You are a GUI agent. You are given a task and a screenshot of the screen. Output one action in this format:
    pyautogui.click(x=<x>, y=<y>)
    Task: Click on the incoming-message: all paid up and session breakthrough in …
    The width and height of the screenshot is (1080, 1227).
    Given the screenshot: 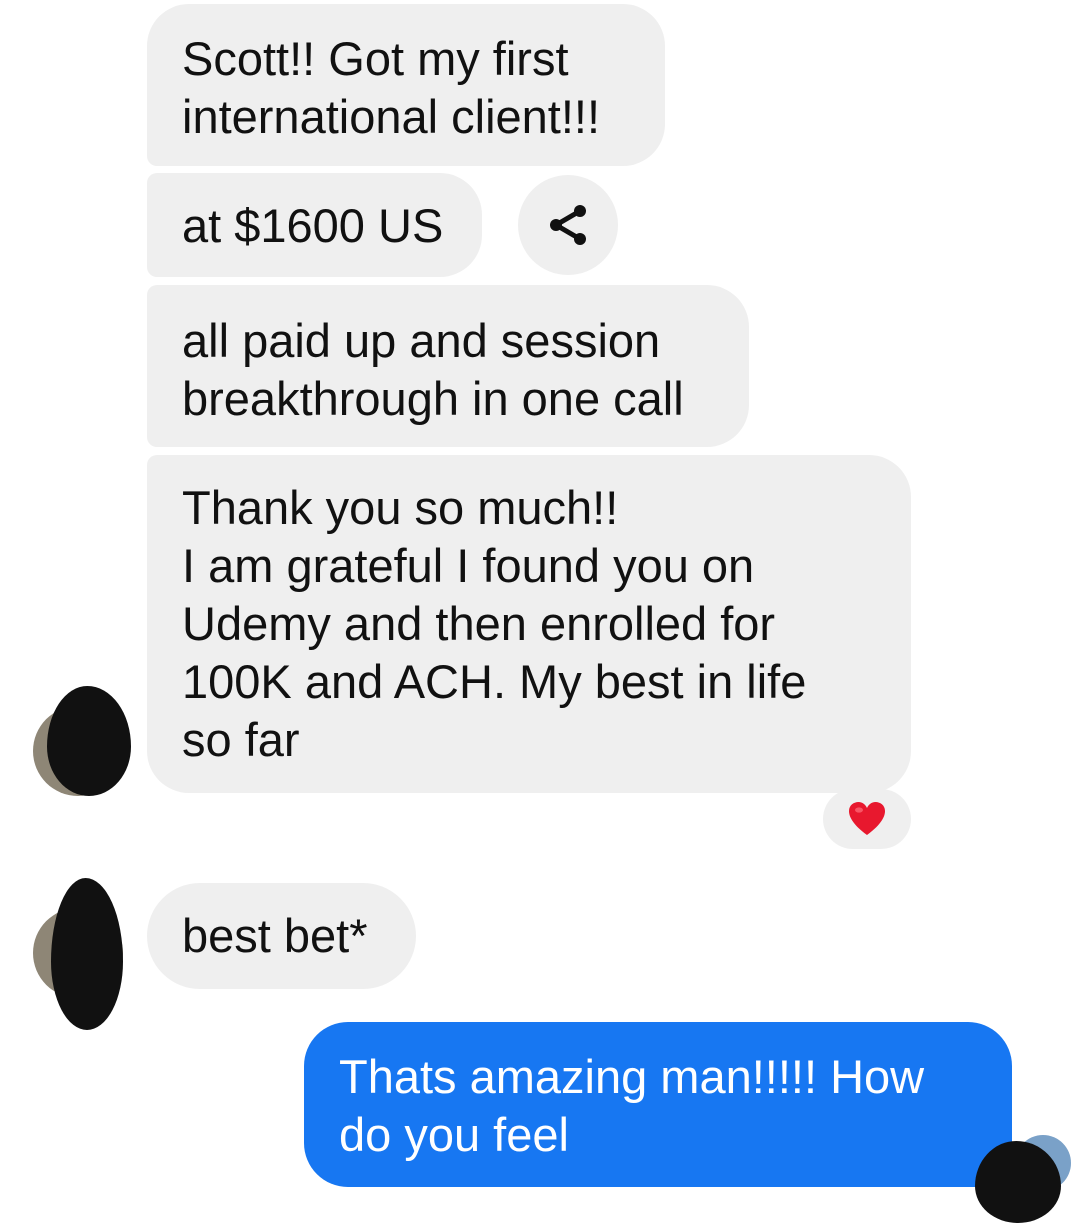 What is the action you would take?
    pyautogui.click(x=448, y=366)
    